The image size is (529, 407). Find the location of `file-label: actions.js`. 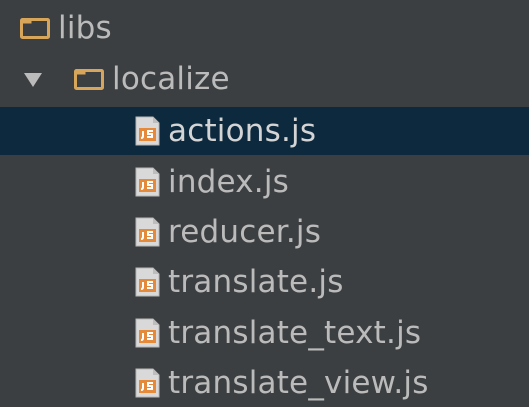

file-label: actions.js is located at coordinates (242, 131).